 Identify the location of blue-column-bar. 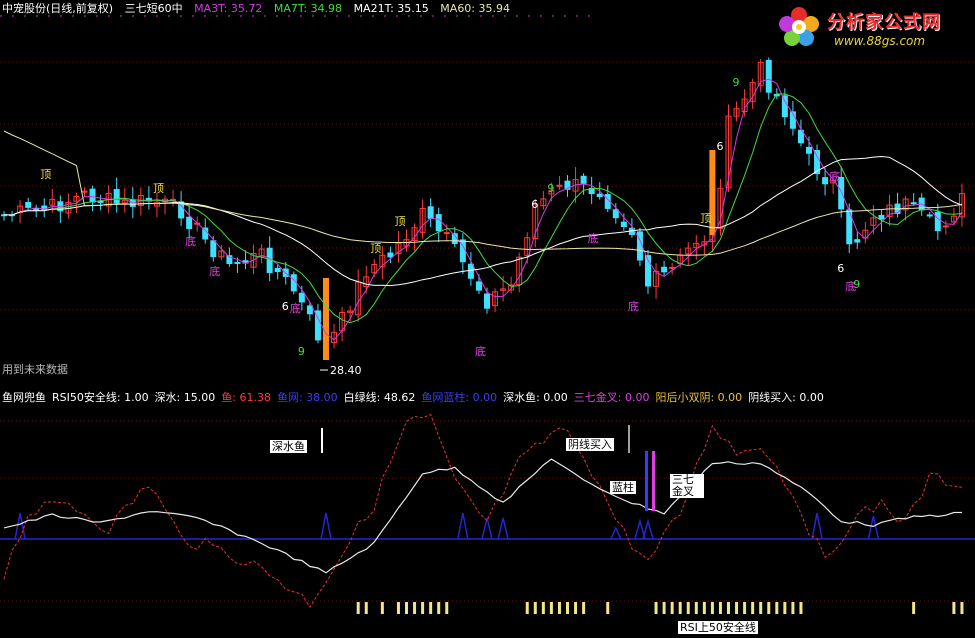
(646, 481).